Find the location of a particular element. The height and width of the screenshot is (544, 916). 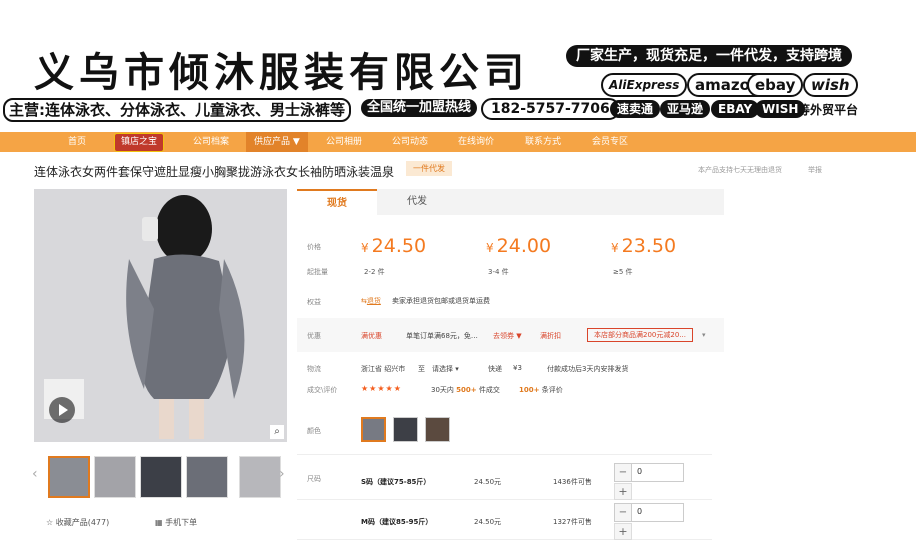

coupon-label: 满优惠 is located at coordinates (371, 336).